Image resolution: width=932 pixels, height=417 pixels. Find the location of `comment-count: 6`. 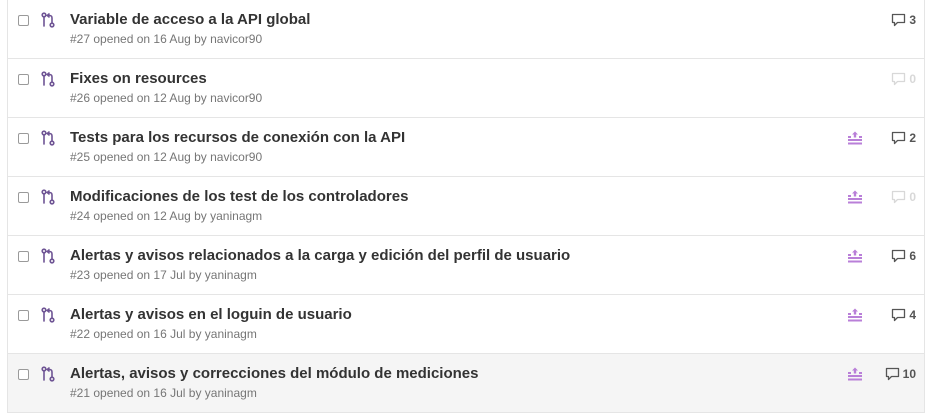

comment-count: 6 is located at coordinates (912, 256).